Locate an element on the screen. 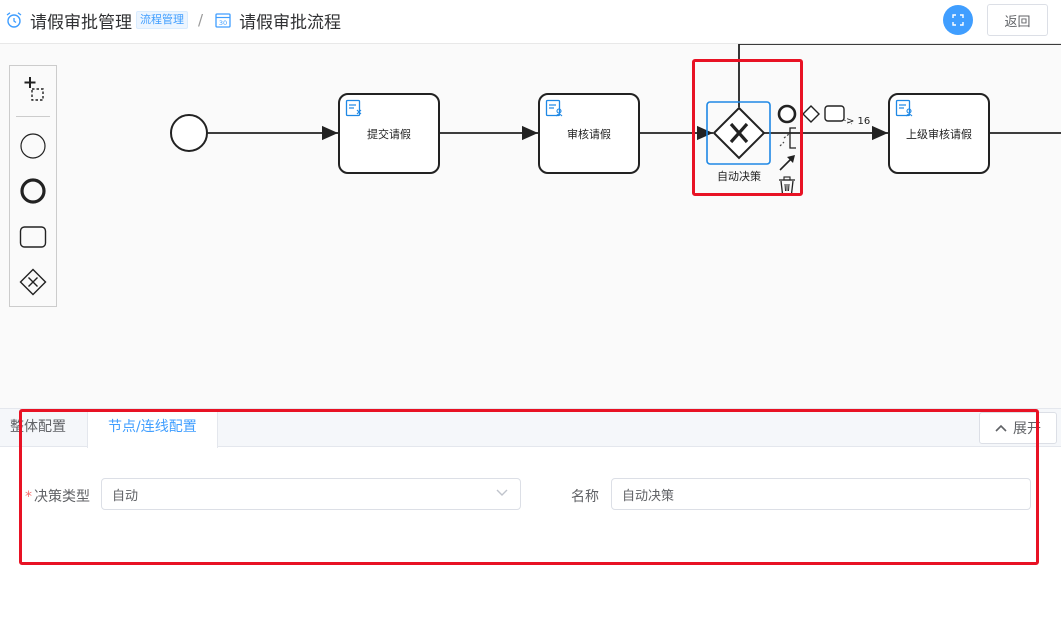 Image resolution: width=1061 pixels, height=624 pixels. decision-type-text: 决策类型 is located at coordinates (62, 497).